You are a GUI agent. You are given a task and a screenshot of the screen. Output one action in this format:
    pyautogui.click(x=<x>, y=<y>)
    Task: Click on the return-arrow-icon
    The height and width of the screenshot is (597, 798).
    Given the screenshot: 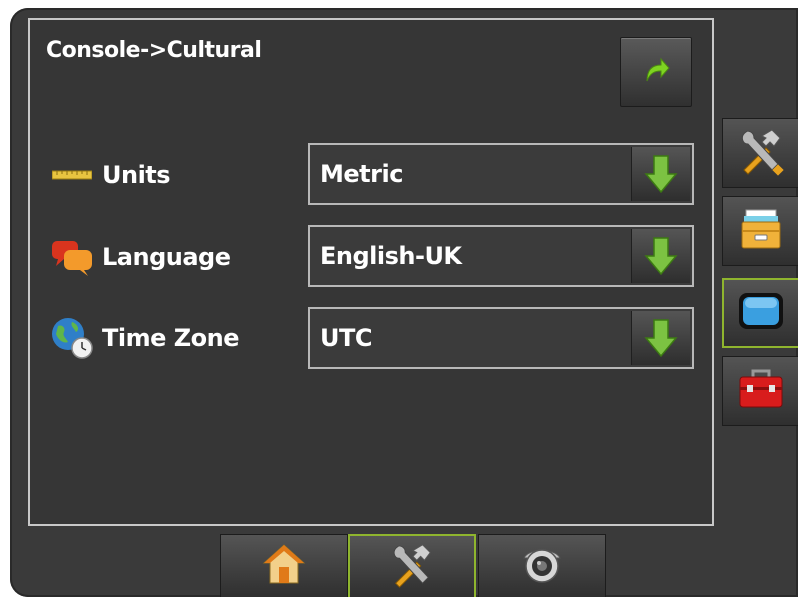 What is the action you would take?
    pyautogui.click(x=656, y=72)
    